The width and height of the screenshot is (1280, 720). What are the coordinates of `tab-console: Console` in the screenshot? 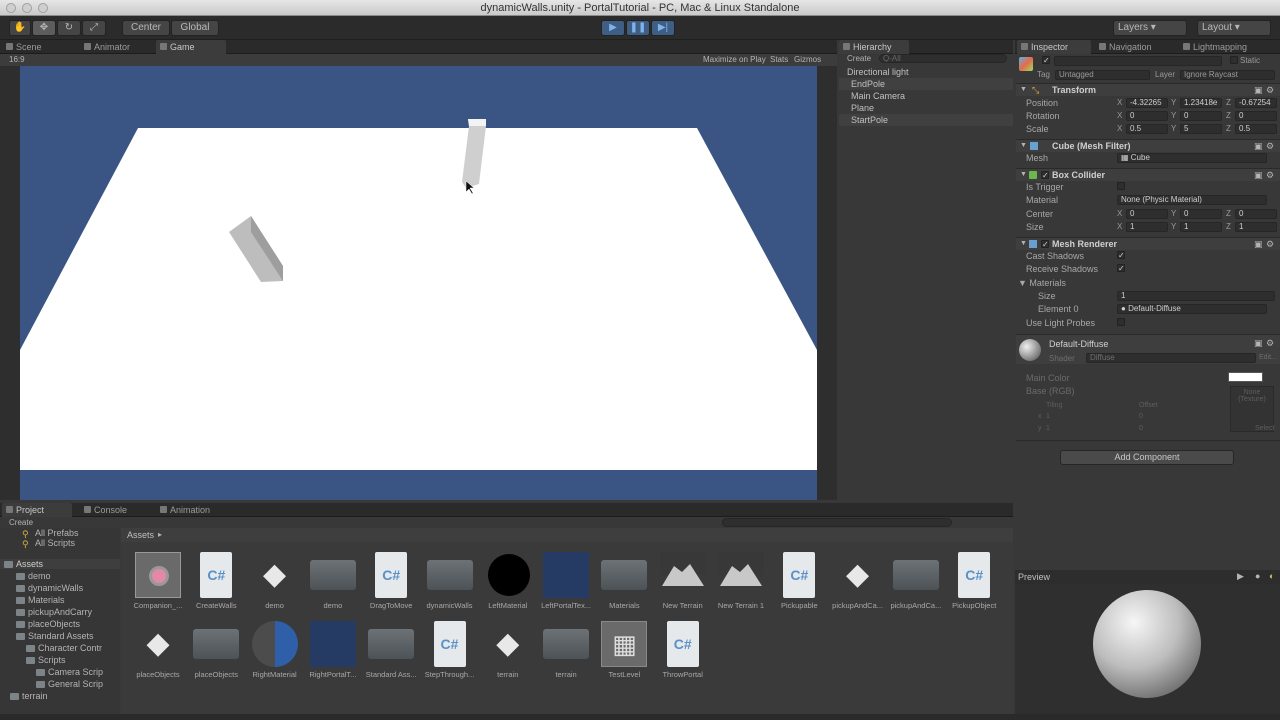 It's located at (115, 510).